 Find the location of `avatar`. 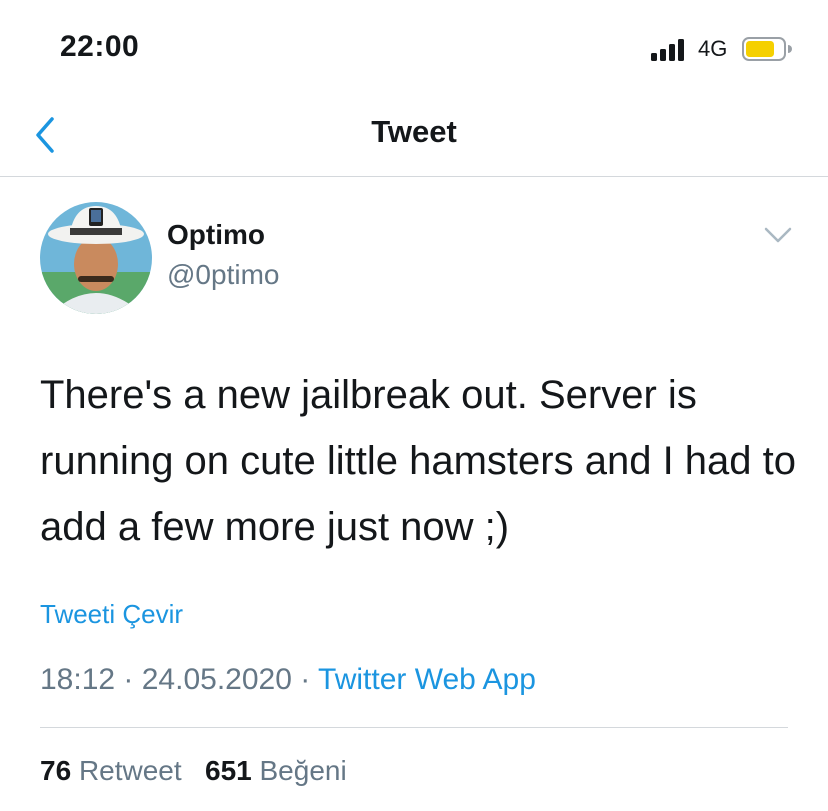

avatar is located at coordinates (96, 258).